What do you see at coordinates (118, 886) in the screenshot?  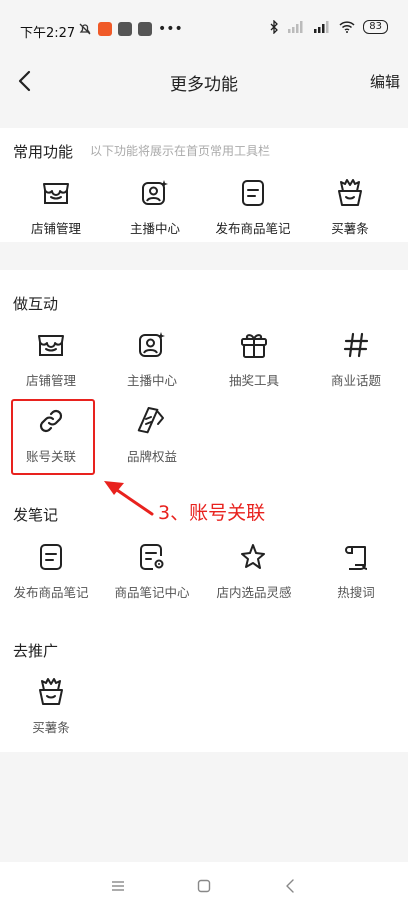 I see `menu-icon` at bounding box center [118, 886].